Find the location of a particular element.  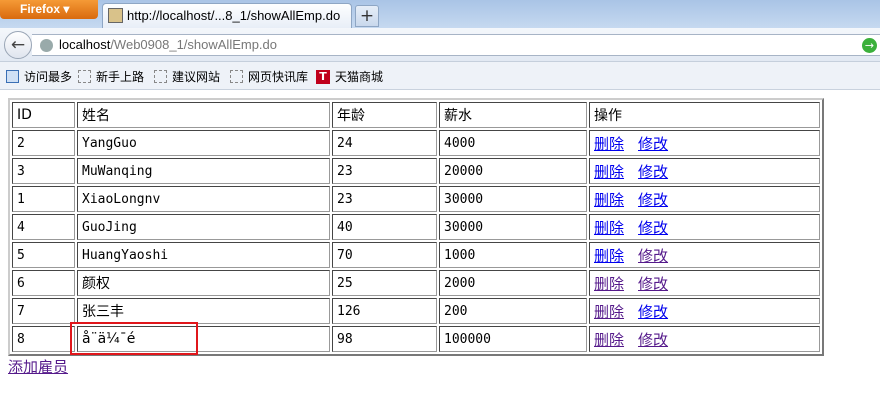

cell-id: 2 is located at coordinates (43, 143).